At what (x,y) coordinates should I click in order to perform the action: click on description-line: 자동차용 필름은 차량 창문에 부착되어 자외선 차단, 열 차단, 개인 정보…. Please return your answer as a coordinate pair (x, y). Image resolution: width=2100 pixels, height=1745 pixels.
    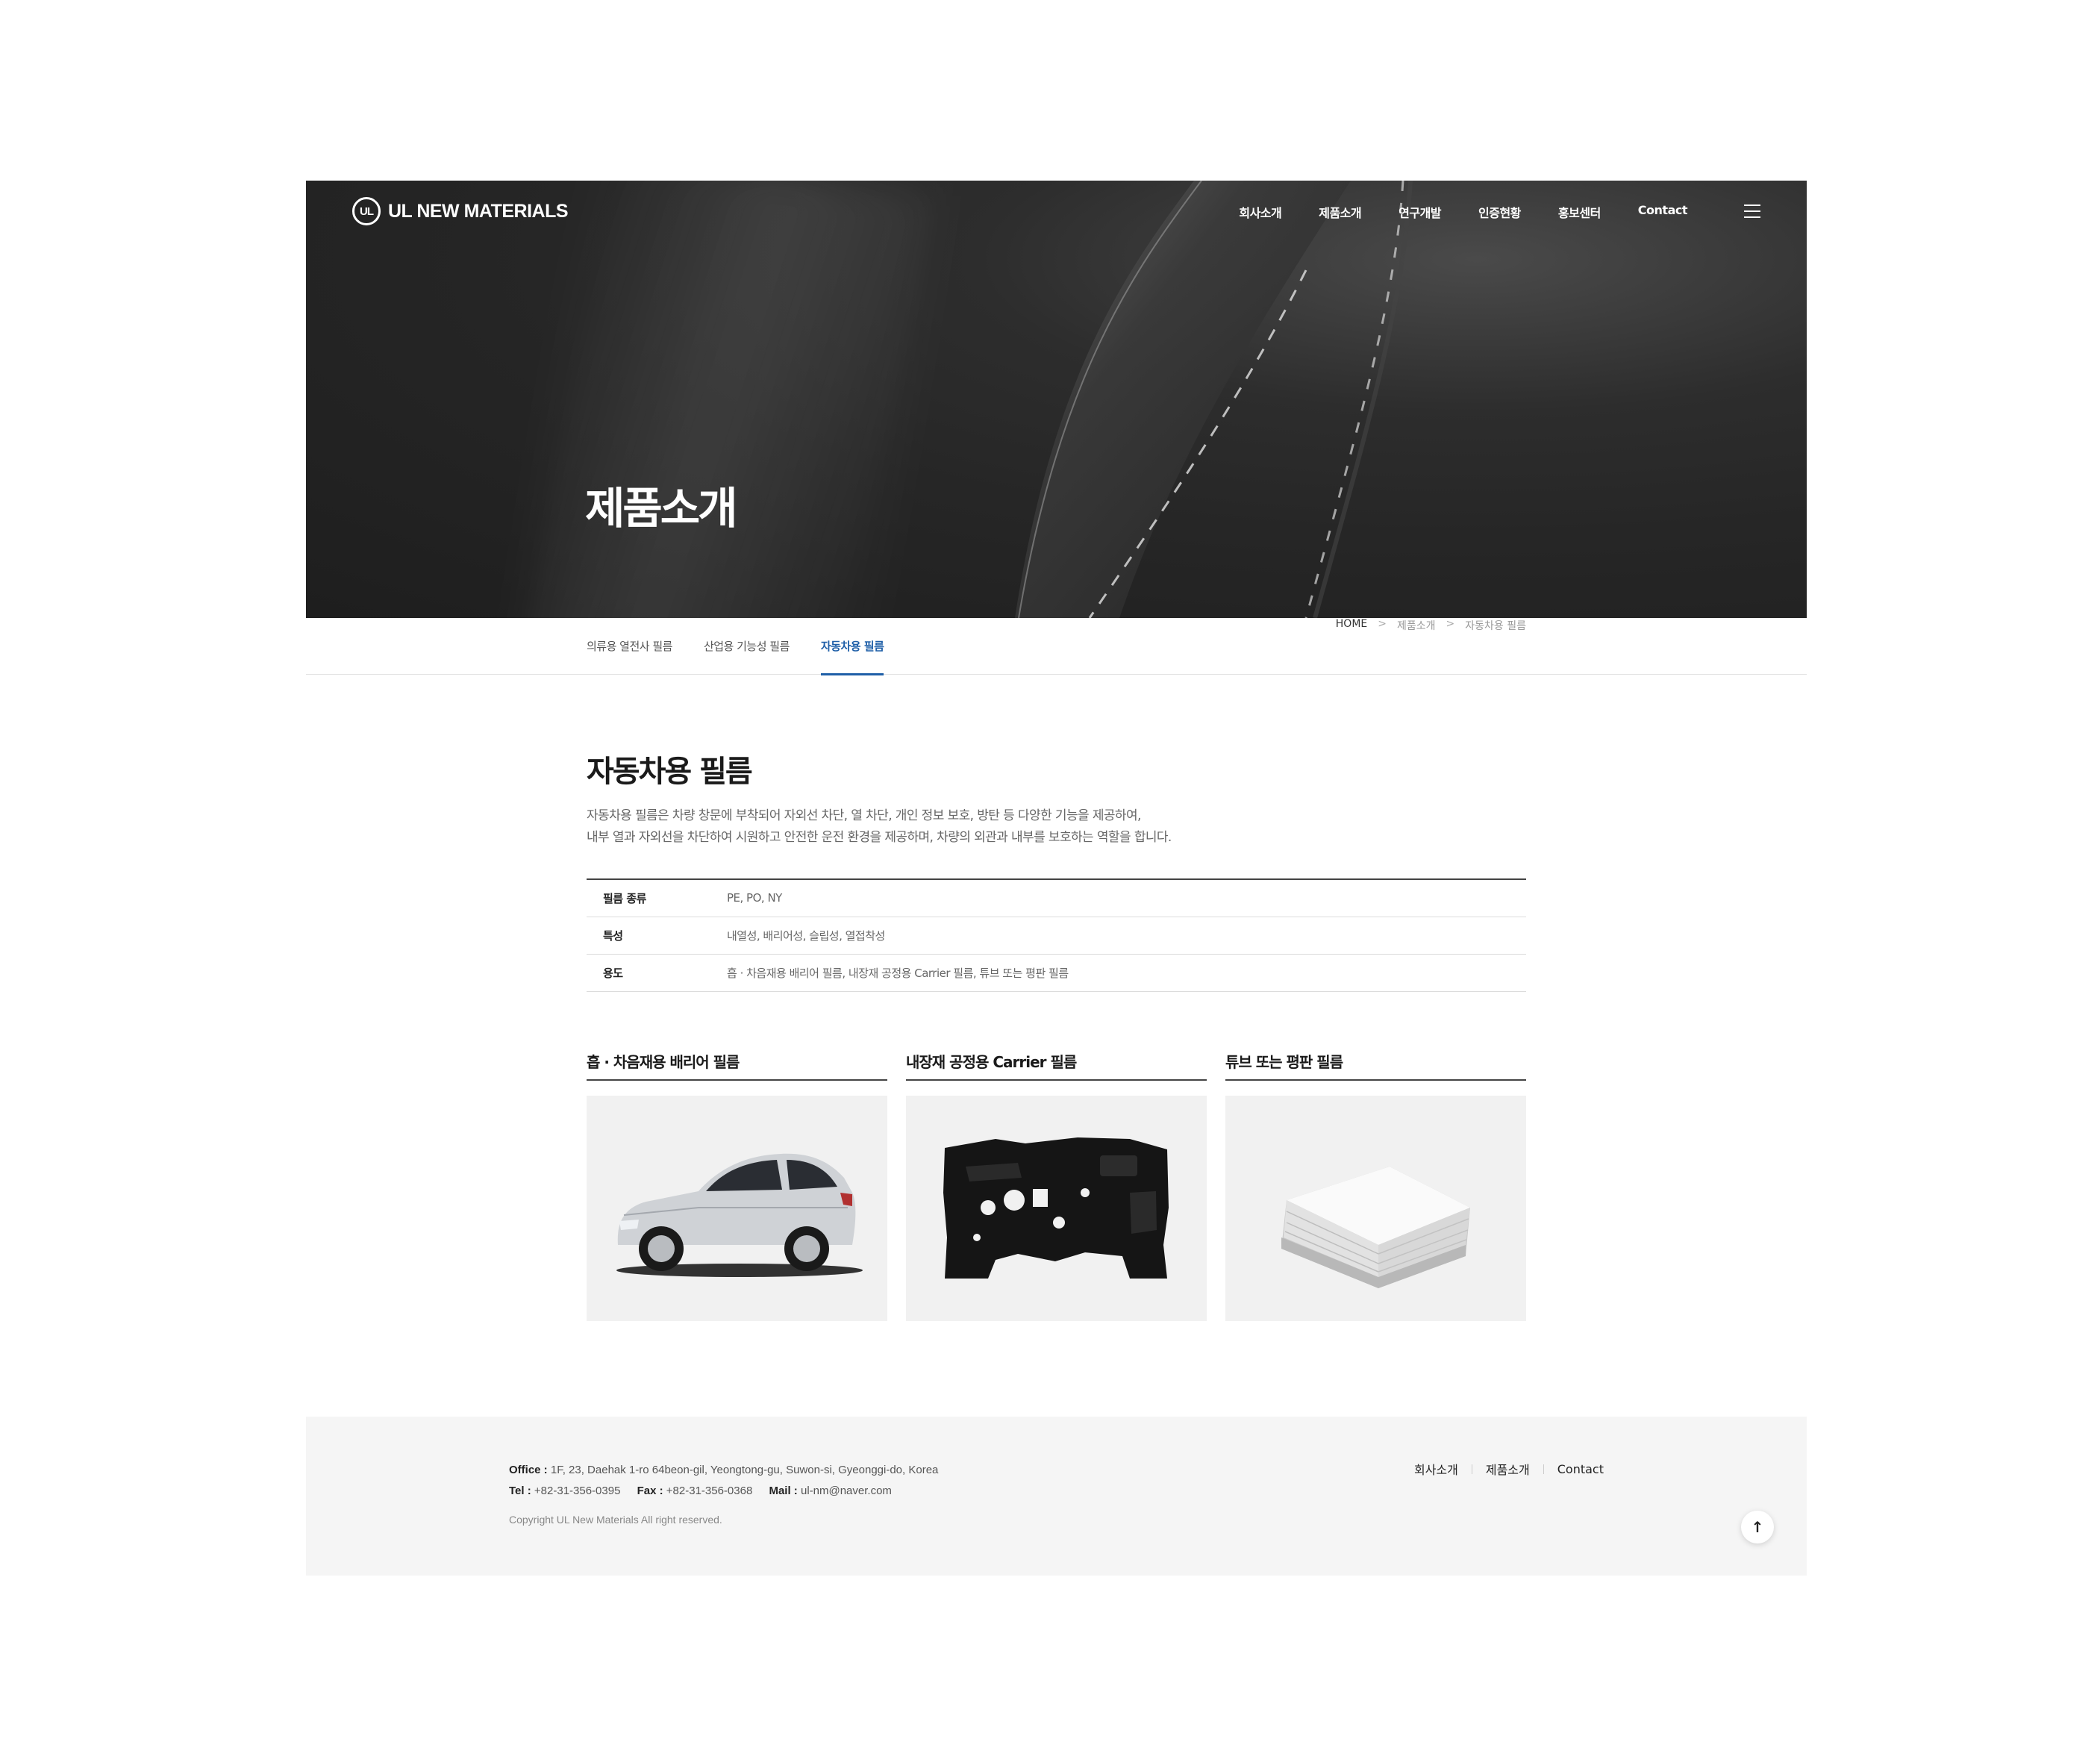
    Looking at the image, I should click on (864, 816).